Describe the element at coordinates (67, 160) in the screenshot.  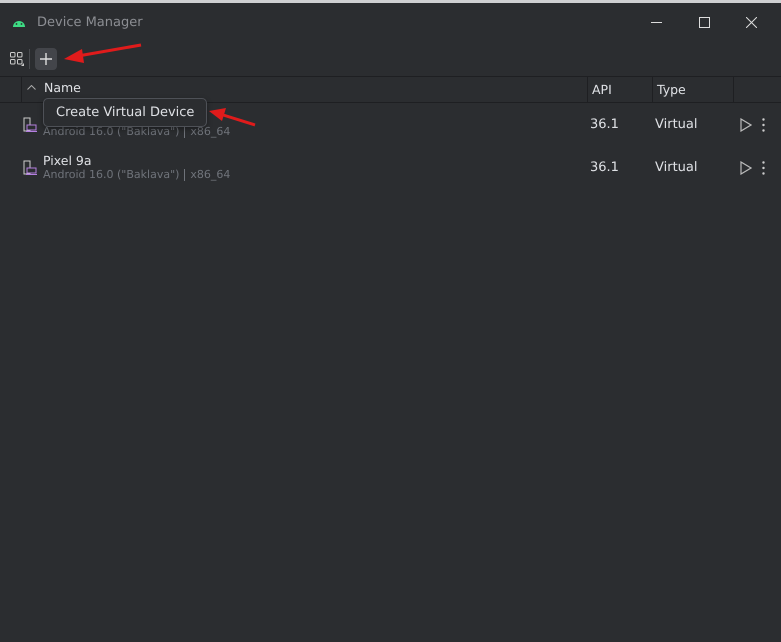
I see `device-name: Pixel 9a` at that location.